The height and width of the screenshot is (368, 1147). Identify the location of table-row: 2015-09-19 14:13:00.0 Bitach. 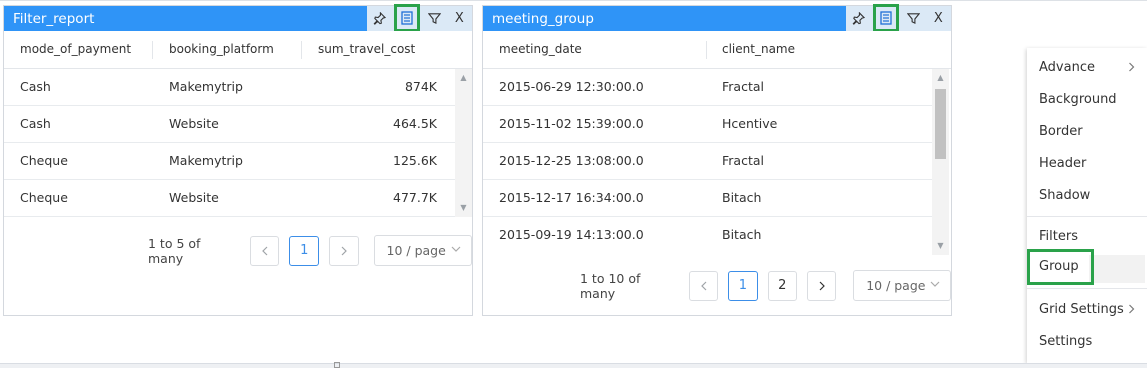
(707, 235).